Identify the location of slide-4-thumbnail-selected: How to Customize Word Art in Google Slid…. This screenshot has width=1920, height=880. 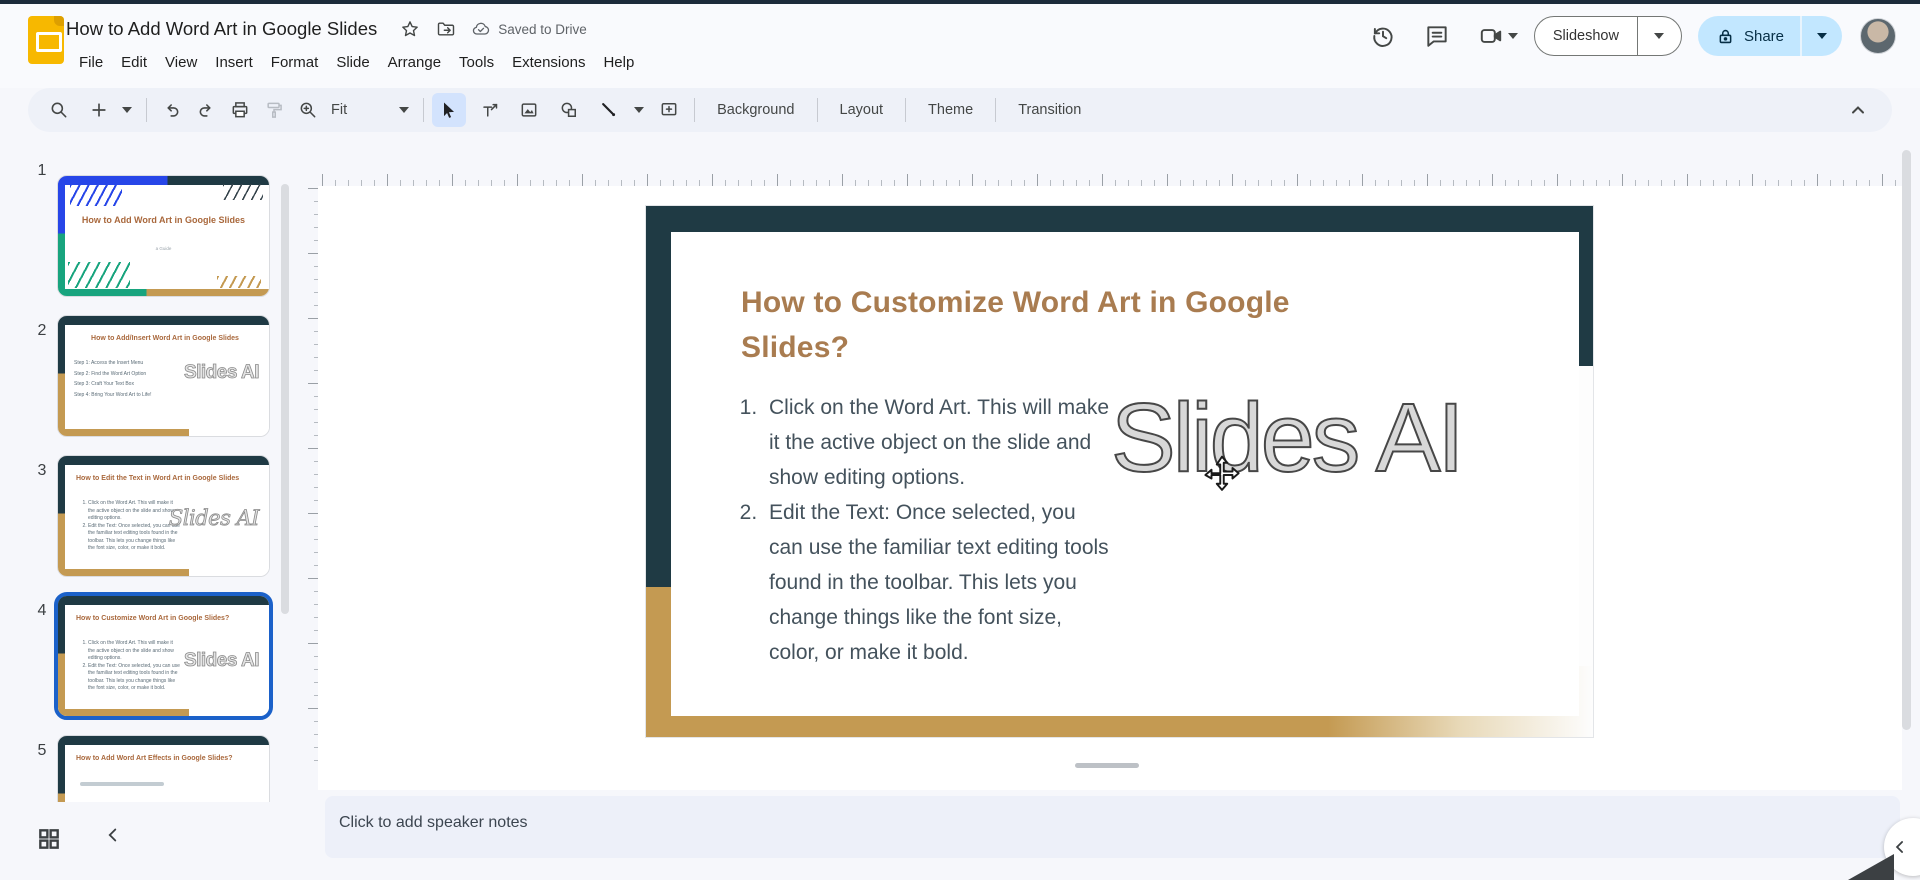
(163, 656).